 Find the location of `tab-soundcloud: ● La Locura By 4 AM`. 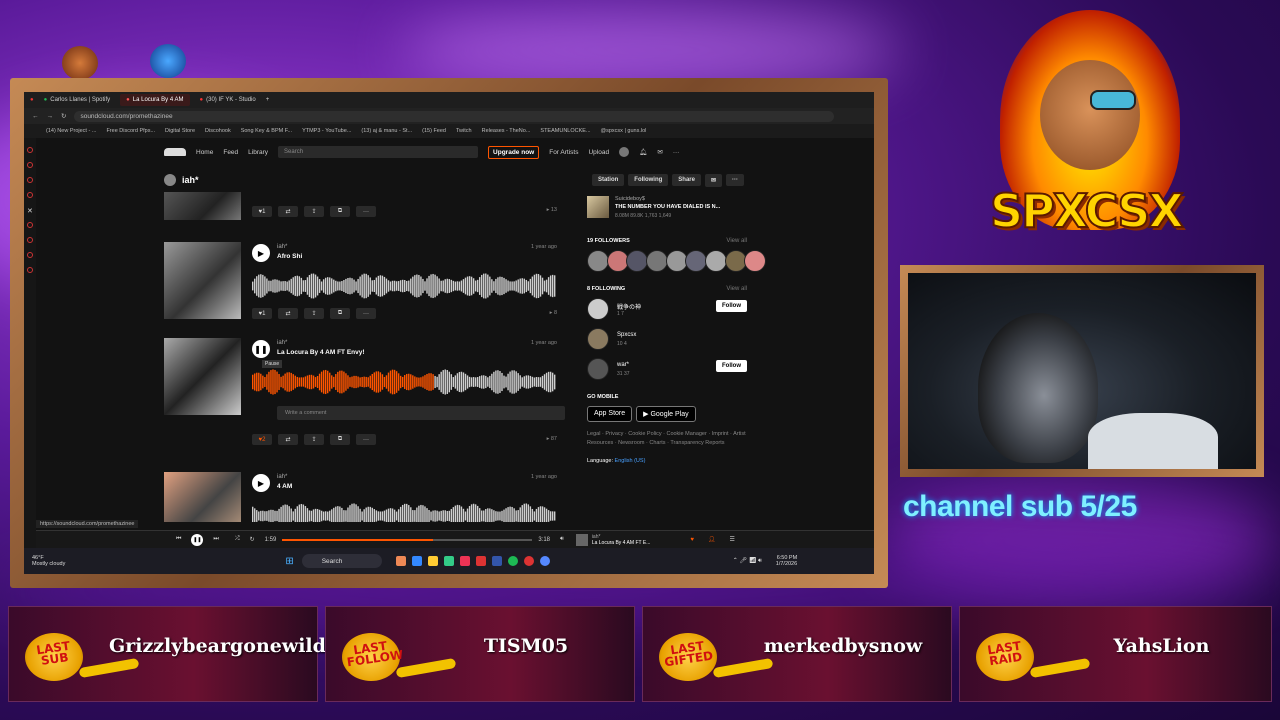

tab-soundcloud: ● La Locura By 4 AM is located at coordinates (155, 100).